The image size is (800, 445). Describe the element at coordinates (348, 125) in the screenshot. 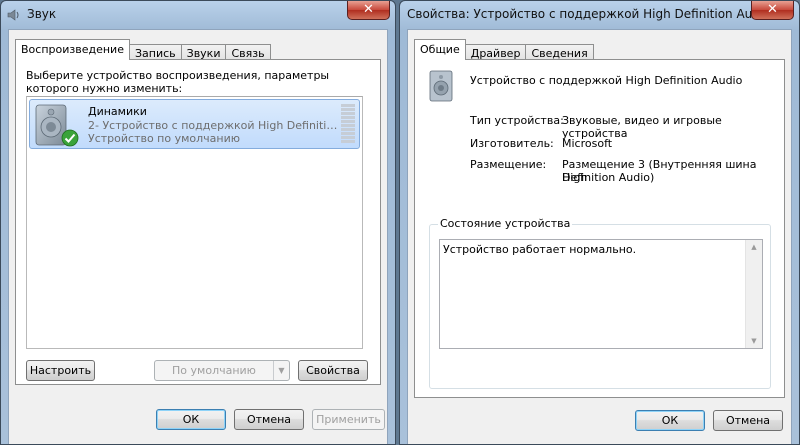

I see `volume-meter` at that location.